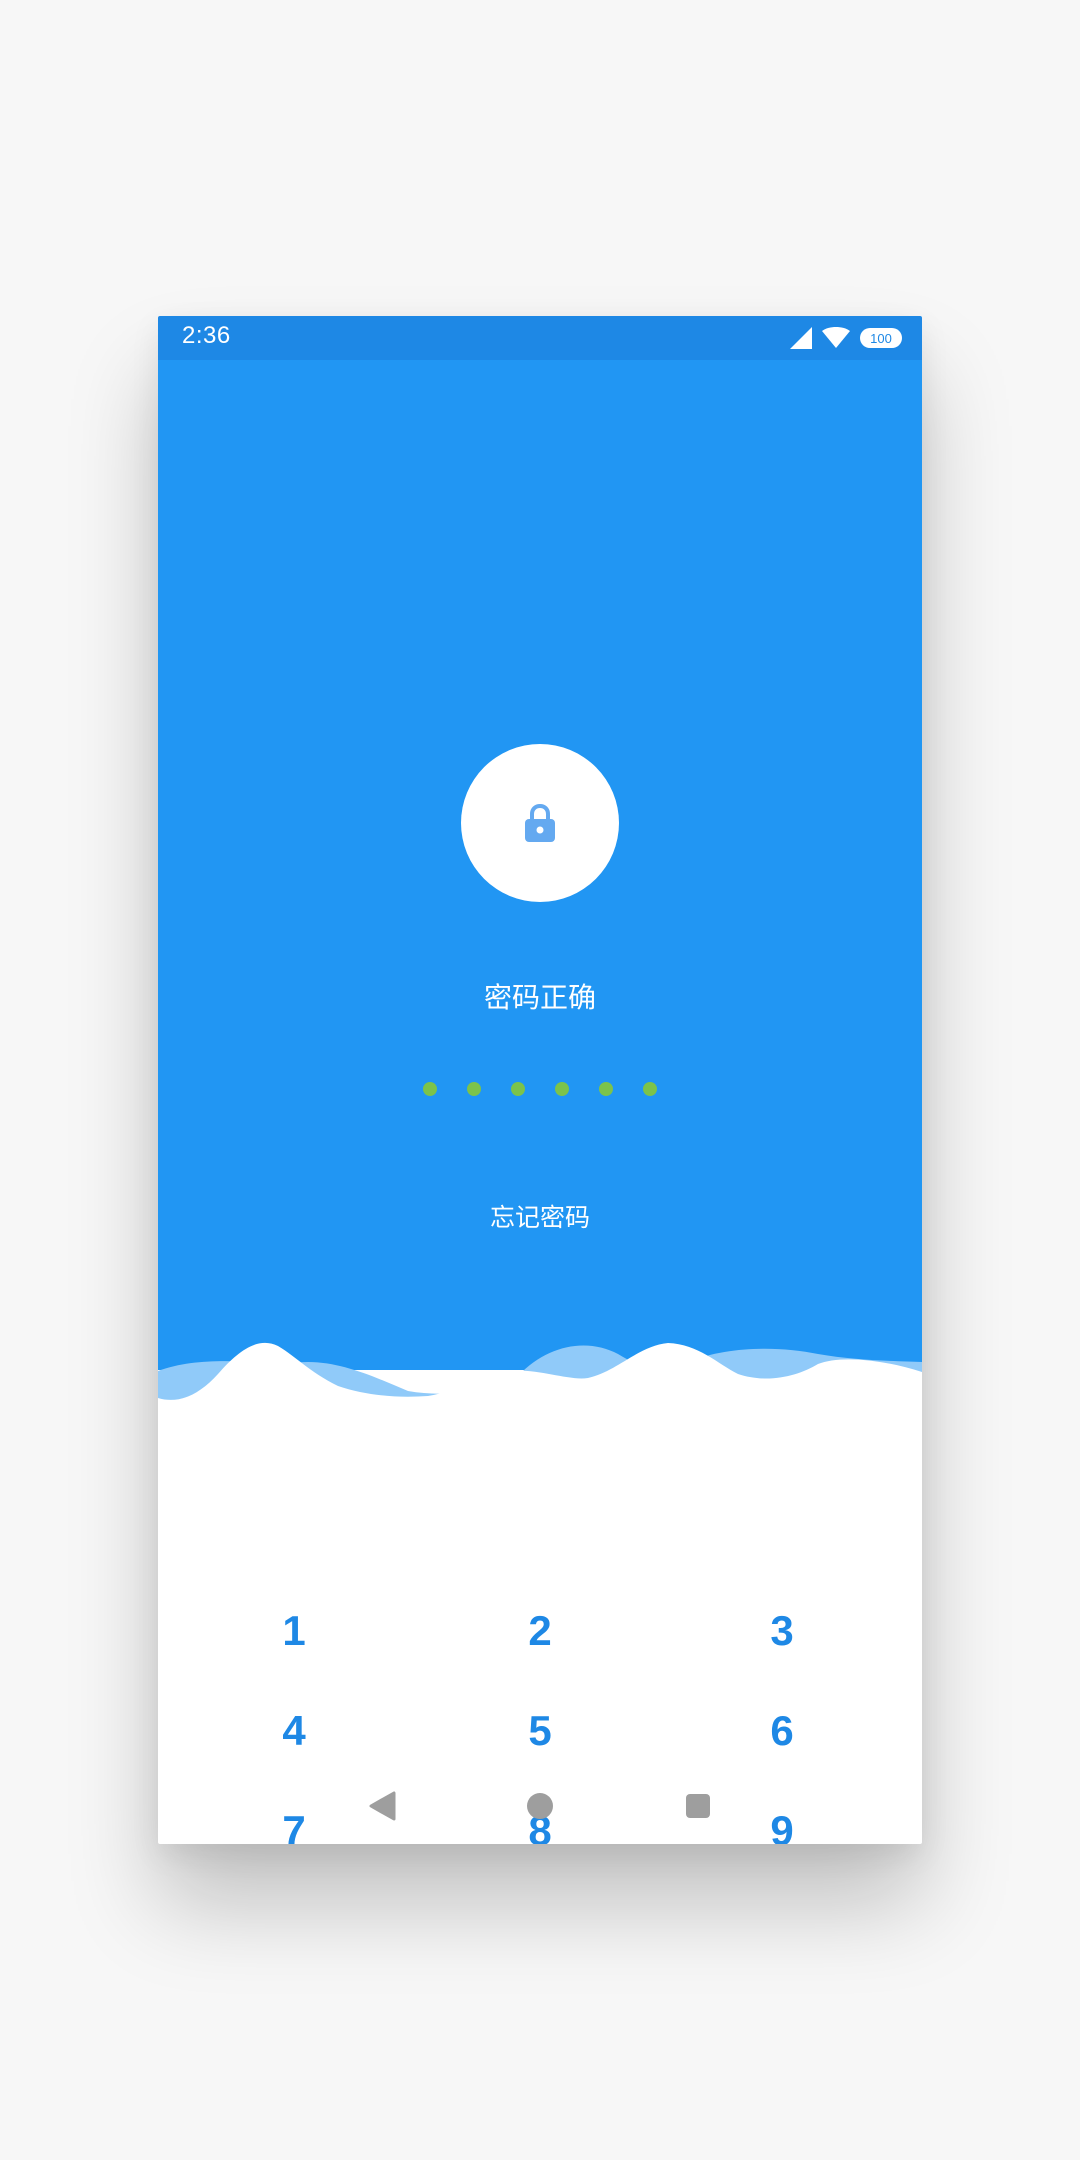 Image resolution: width=1080 pixels, height=2160 pixels. Describe the element at coordinates (782, 1731) in the screenshot. I see `key-6: 6` at that location.